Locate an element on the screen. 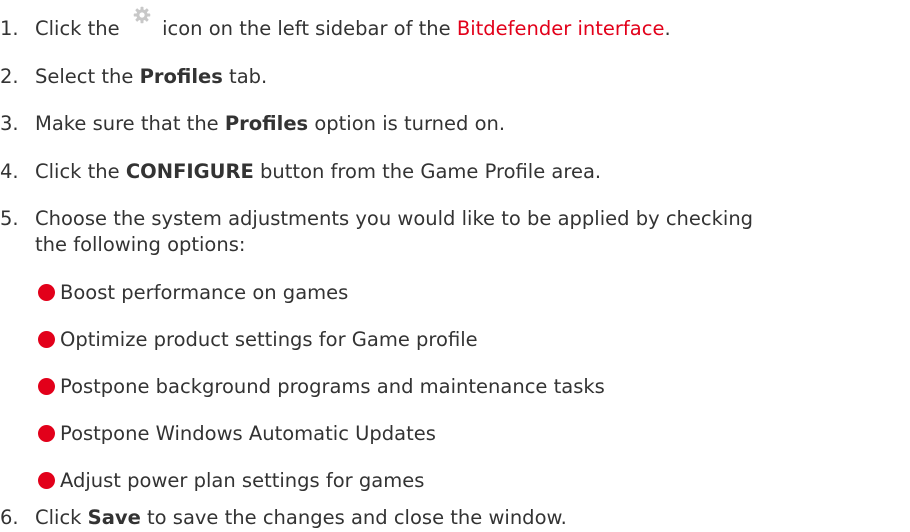 Image resolution: width=910 pixels, height=532 pixels. step-number: 2. is located at coordinates (9, 76).